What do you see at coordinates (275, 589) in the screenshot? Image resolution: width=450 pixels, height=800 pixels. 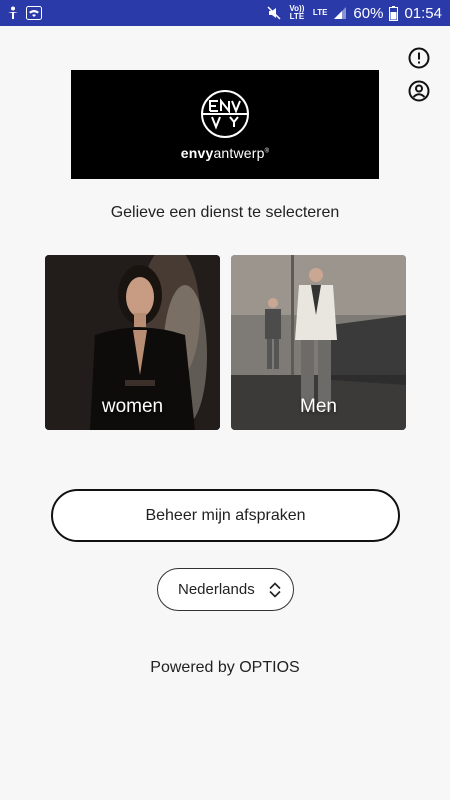 I see `updown-chevron-icon` at bounding box center [275, 589].